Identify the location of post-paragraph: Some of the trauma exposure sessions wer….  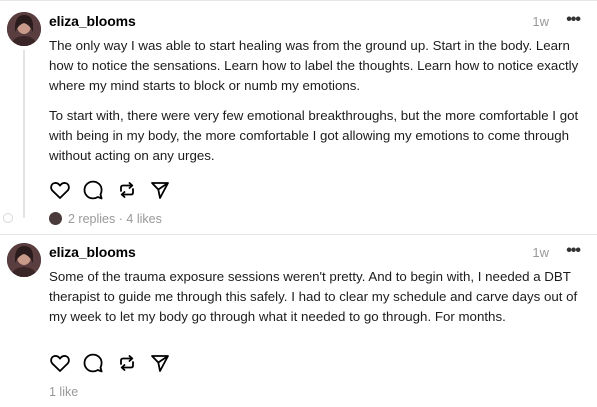
(313, 296).